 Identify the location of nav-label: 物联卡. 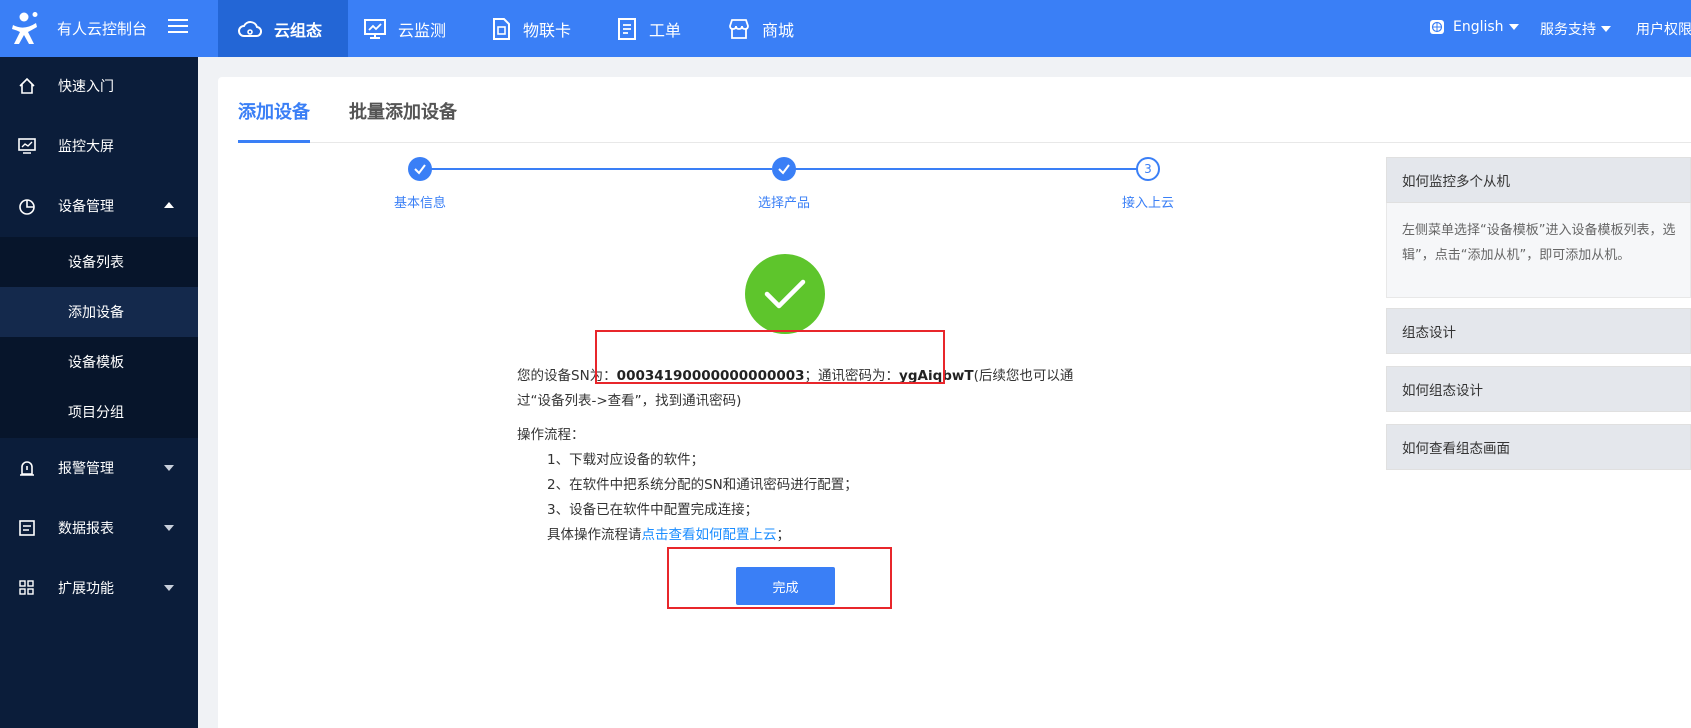
(547, 30).